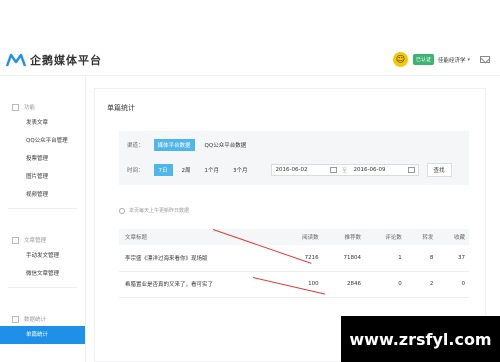 Image resolution: width=500 pixels, height=362 pixels. What do you see at coordinates (301, 170) in the screenshot?
I see `date-start-field: 2016-06-02` at bounding box center [301, 170].